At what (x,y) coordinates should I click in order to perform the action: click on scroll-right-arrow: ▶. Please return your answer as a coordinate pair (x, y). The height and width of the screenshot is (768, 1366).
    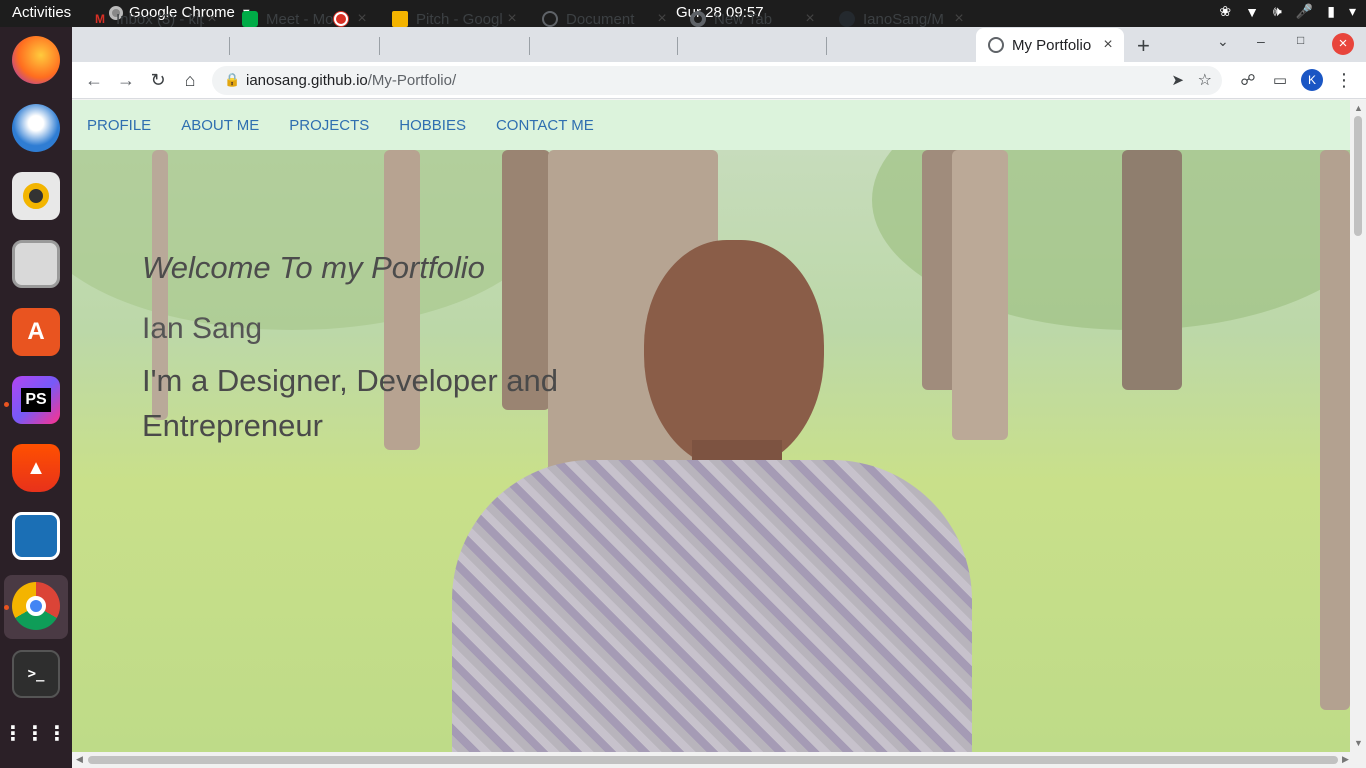
    Looking at the image, I should click on (1345, 759).